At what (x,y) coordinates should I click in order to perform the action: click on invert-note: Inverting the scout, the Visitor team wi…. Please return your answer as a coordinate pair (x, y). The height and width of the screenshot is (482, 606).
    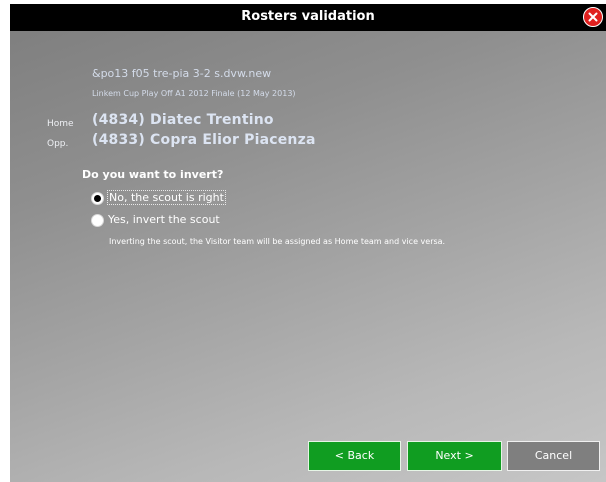
    Looking at the image, I should click on (277, 241).